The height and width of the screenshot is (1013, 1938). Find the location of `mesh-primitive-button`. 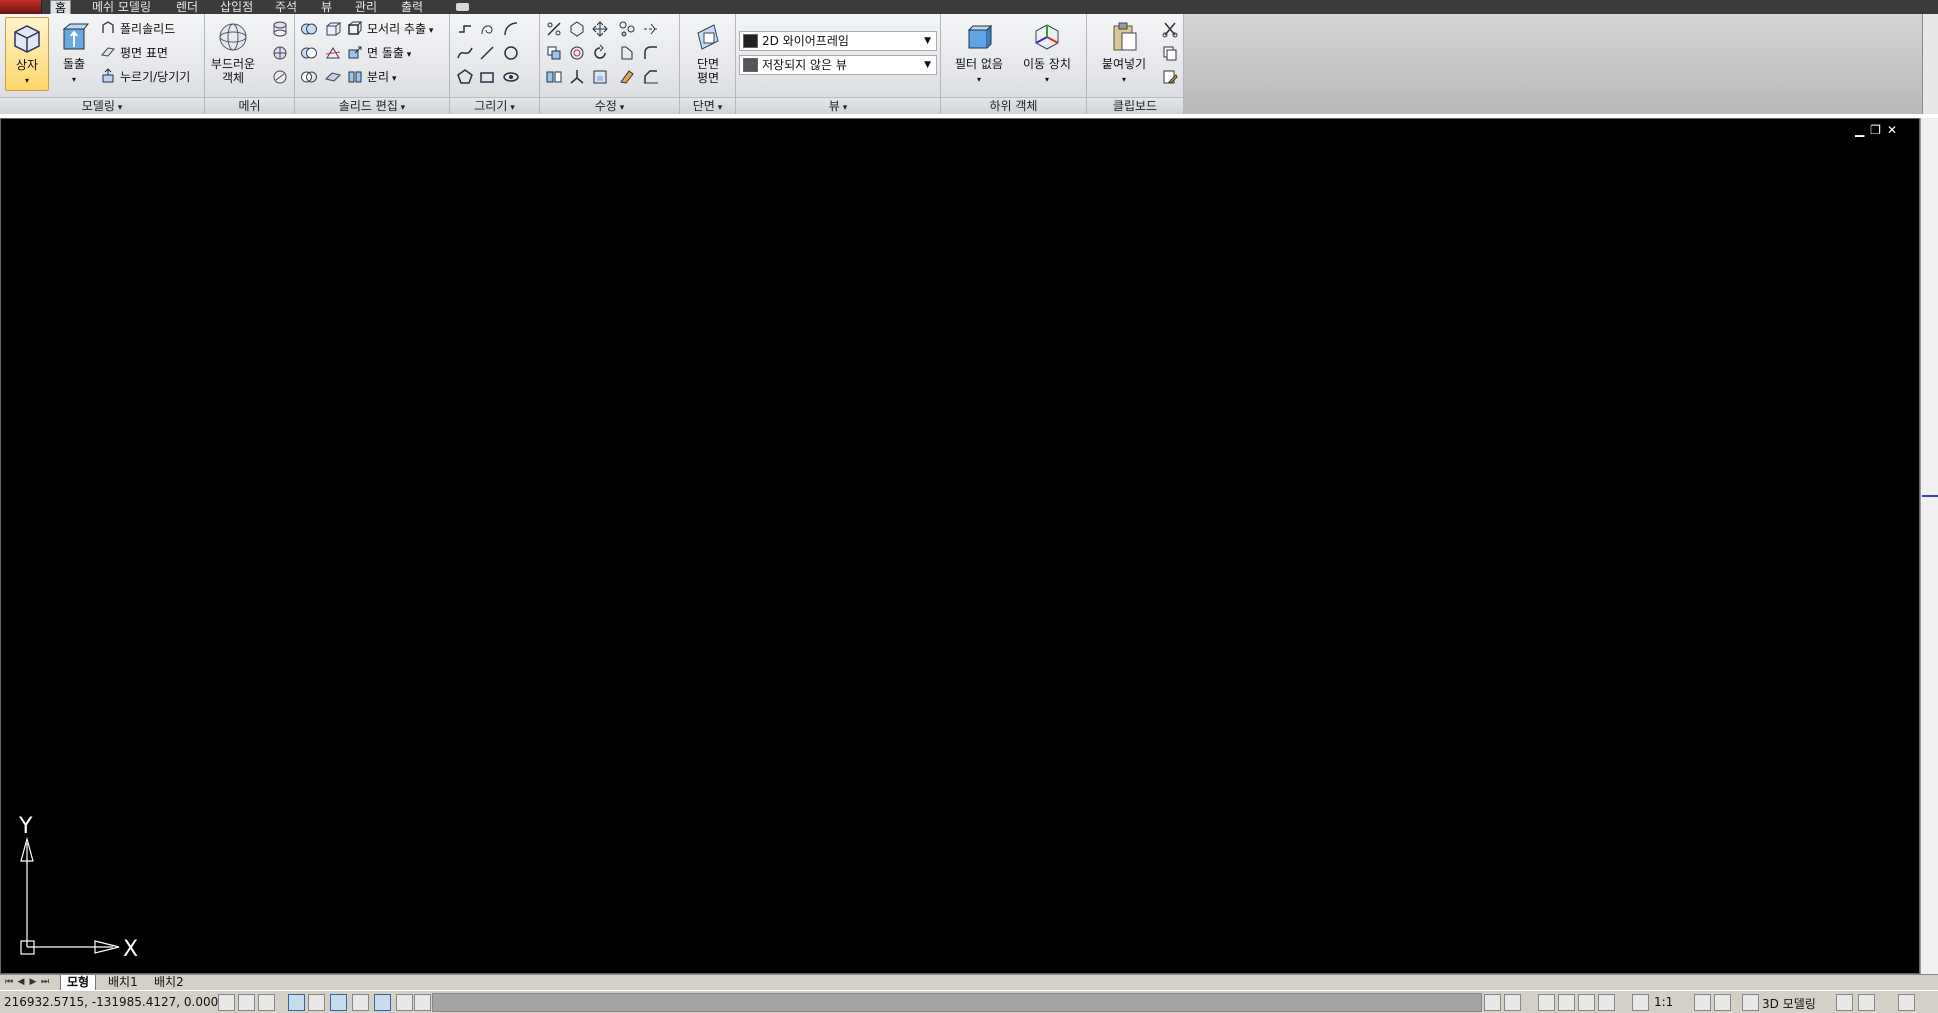

mesh-primitive-button is located at coordinates (280, 29).